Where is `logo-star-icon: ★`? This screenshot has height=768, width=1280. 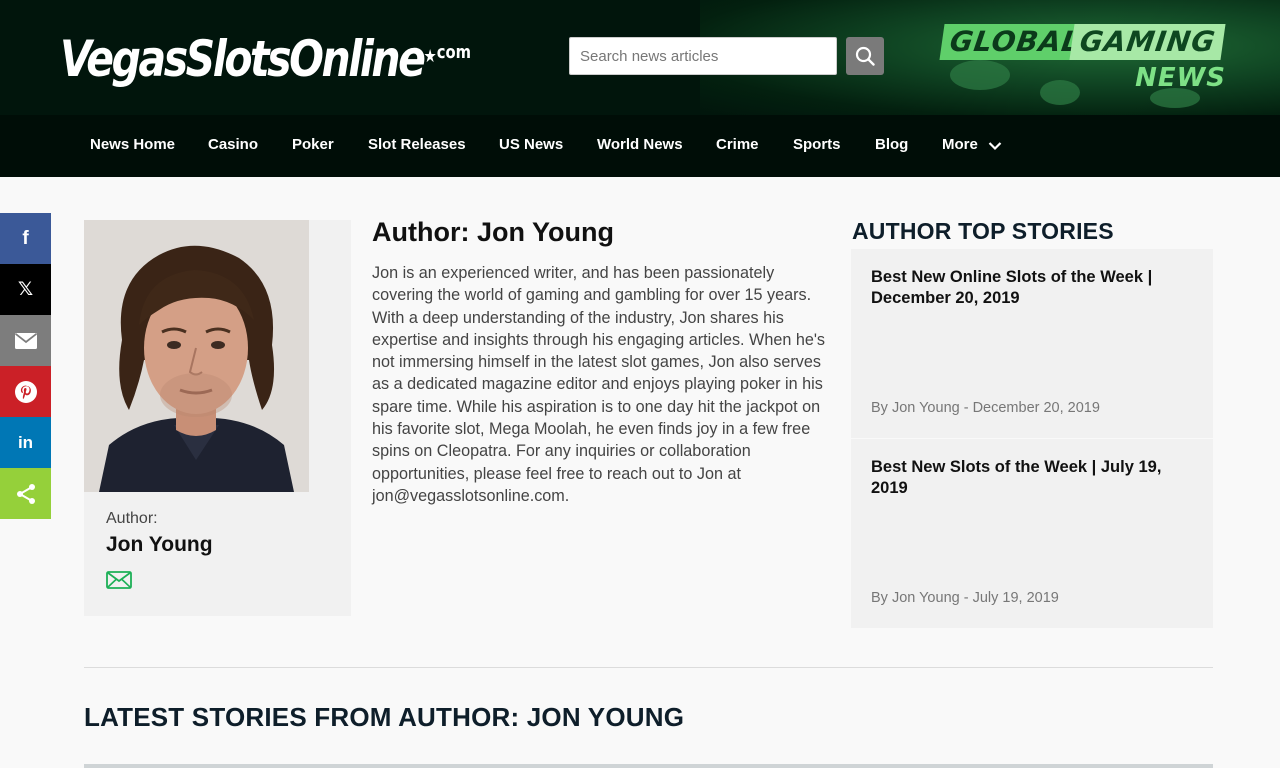 logo-star-icon: ★ is located at coordinates (430, 56).